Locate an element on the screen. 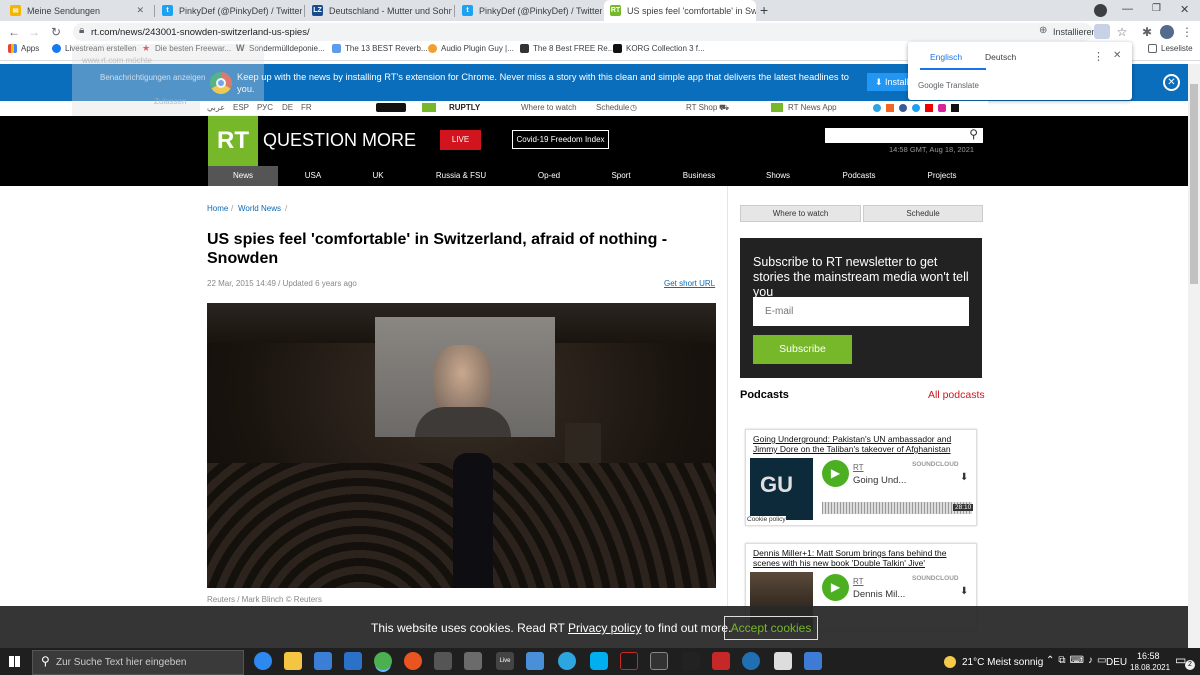 The height and width of the screenshot is (675, 1200). weather-icon is located at coordinates (950, 662).